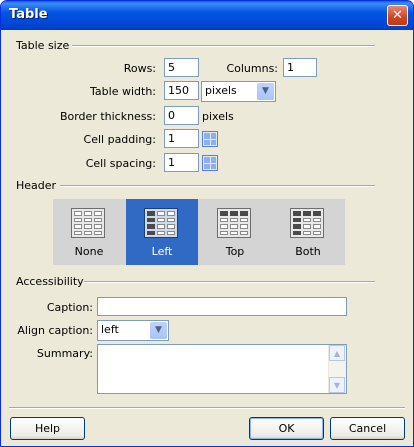 The height and width of the screenshot is (447, 414). I want to click on header-option-left: Left, so click(162, 232).